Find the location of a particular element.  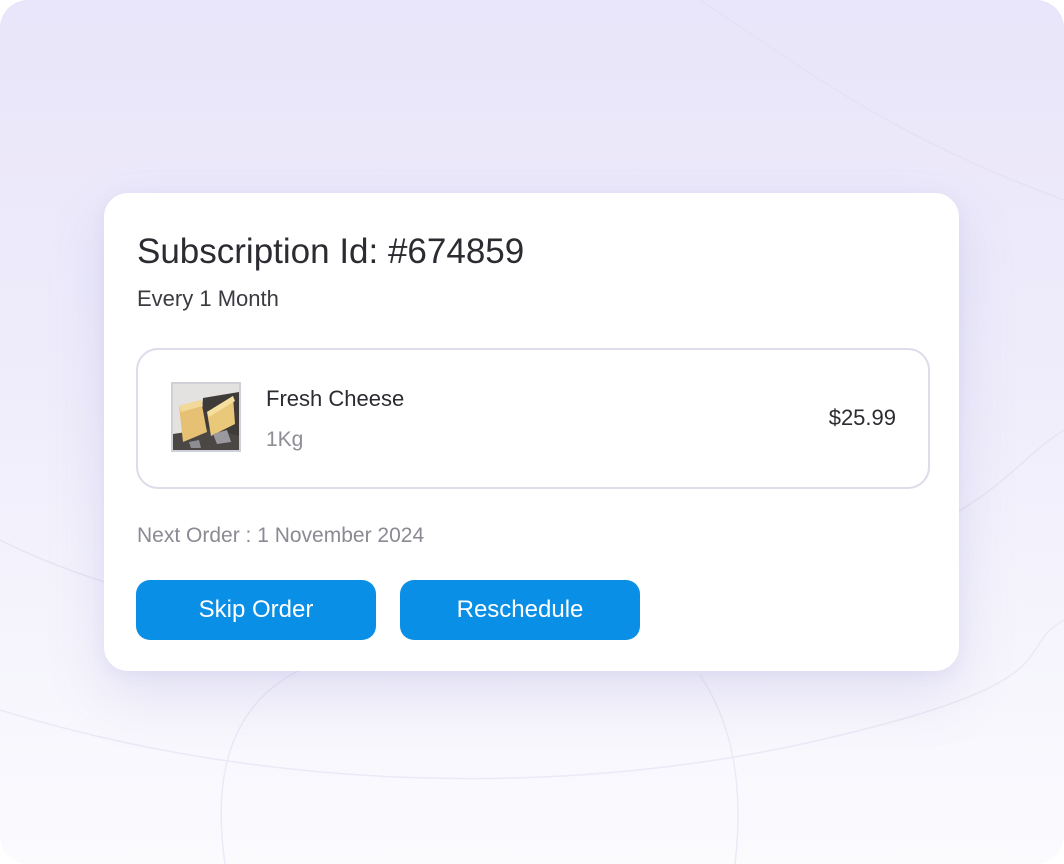

item-price: $25.99 is located at coordinates (862, 417).